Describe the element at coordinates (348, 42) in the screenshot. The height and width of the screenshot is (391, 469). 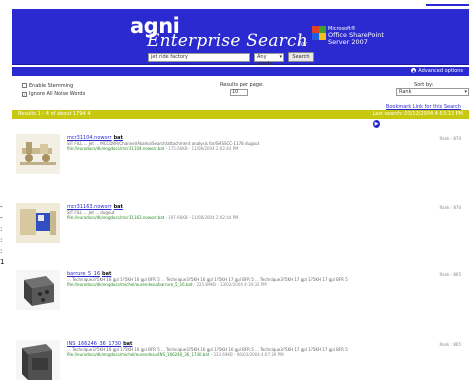
I see `sp-line-3: Server 2007` at that location.